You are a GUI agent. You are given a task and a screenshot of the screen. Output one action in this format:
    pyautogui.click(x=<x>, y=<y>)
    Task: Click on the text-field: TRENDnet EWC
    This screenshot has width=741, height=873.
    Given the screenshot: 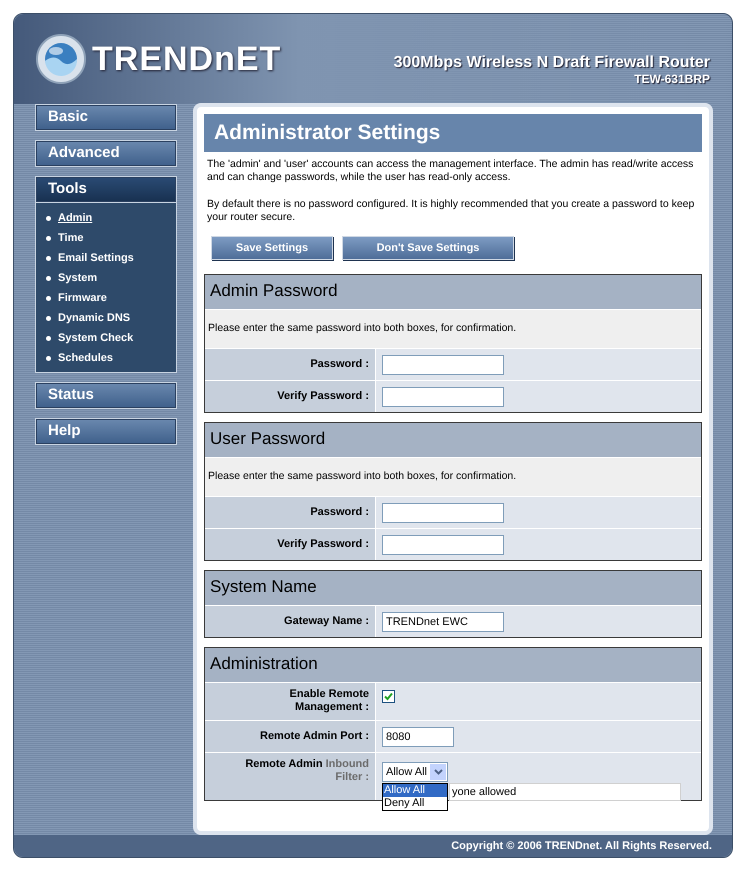 What is the action you would take?
    pyautogui.click(x=443, y=622)
    